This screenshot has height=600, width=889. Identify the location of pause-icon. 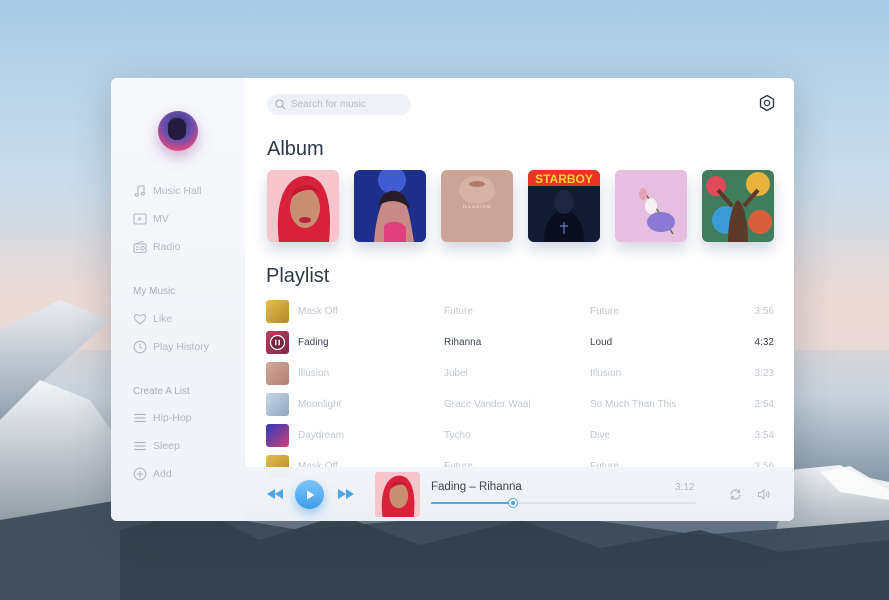
(277, 342).